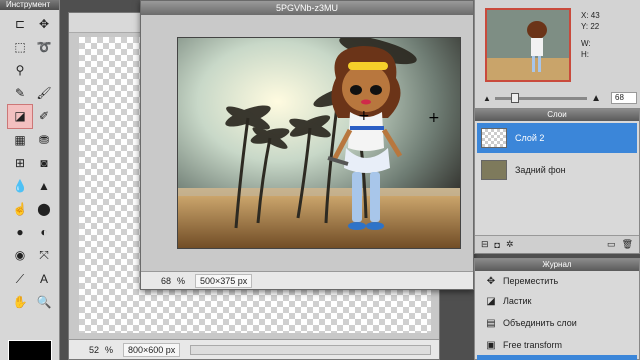 This screenshot has width=640, height=360. What do you see at coordinates (109, 349) in the screenshot?
I see `document-back-zoom-unit: %` at bounding box center [109, 349].